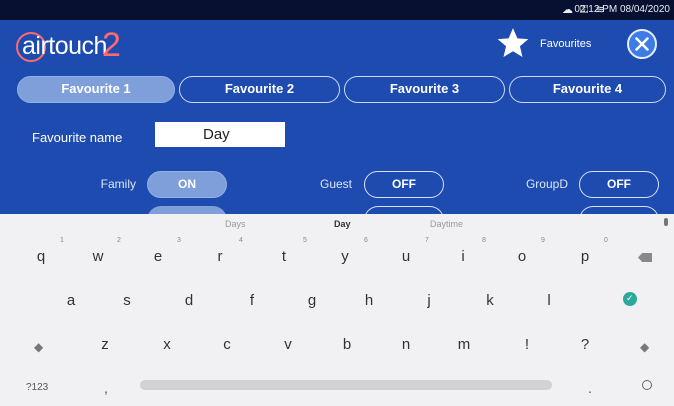 Image resolution: width=674 pixels, height=406 pixels. What do you see at coordinates (187, 184) in the screenshot?
I see `toggle-family: ON` at bounding box center [187, 184].